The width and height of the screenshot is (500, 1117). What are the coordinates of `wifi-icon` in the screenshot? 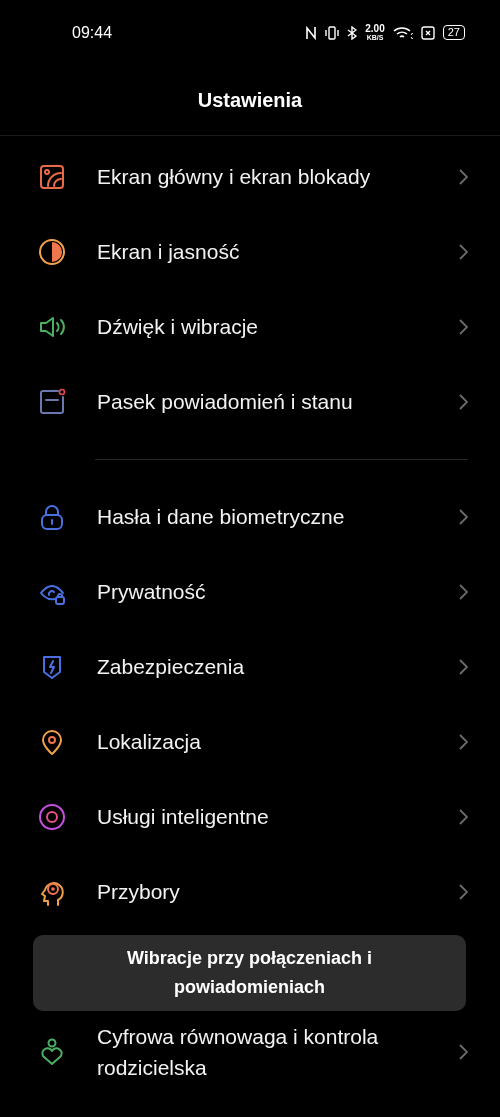 It's located at (402, 32).